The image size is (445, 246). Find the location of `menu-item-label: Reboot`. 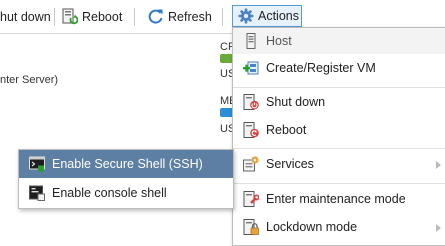

menu-item-label: Reboot is located at coordinates (286, 130).